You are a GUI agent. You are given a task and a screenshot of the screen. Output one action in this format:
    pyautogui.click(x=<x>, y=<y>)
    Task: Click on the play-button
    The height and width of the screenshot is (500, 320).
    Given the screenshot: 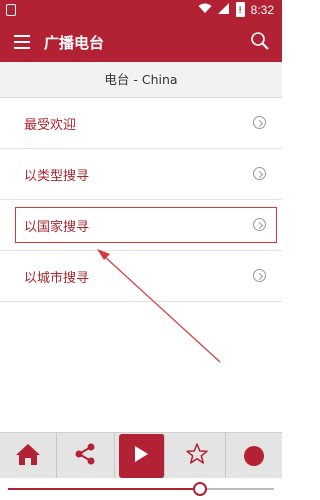 What is the action you would take?
    pyautogui.click(x=141, y=456)
    